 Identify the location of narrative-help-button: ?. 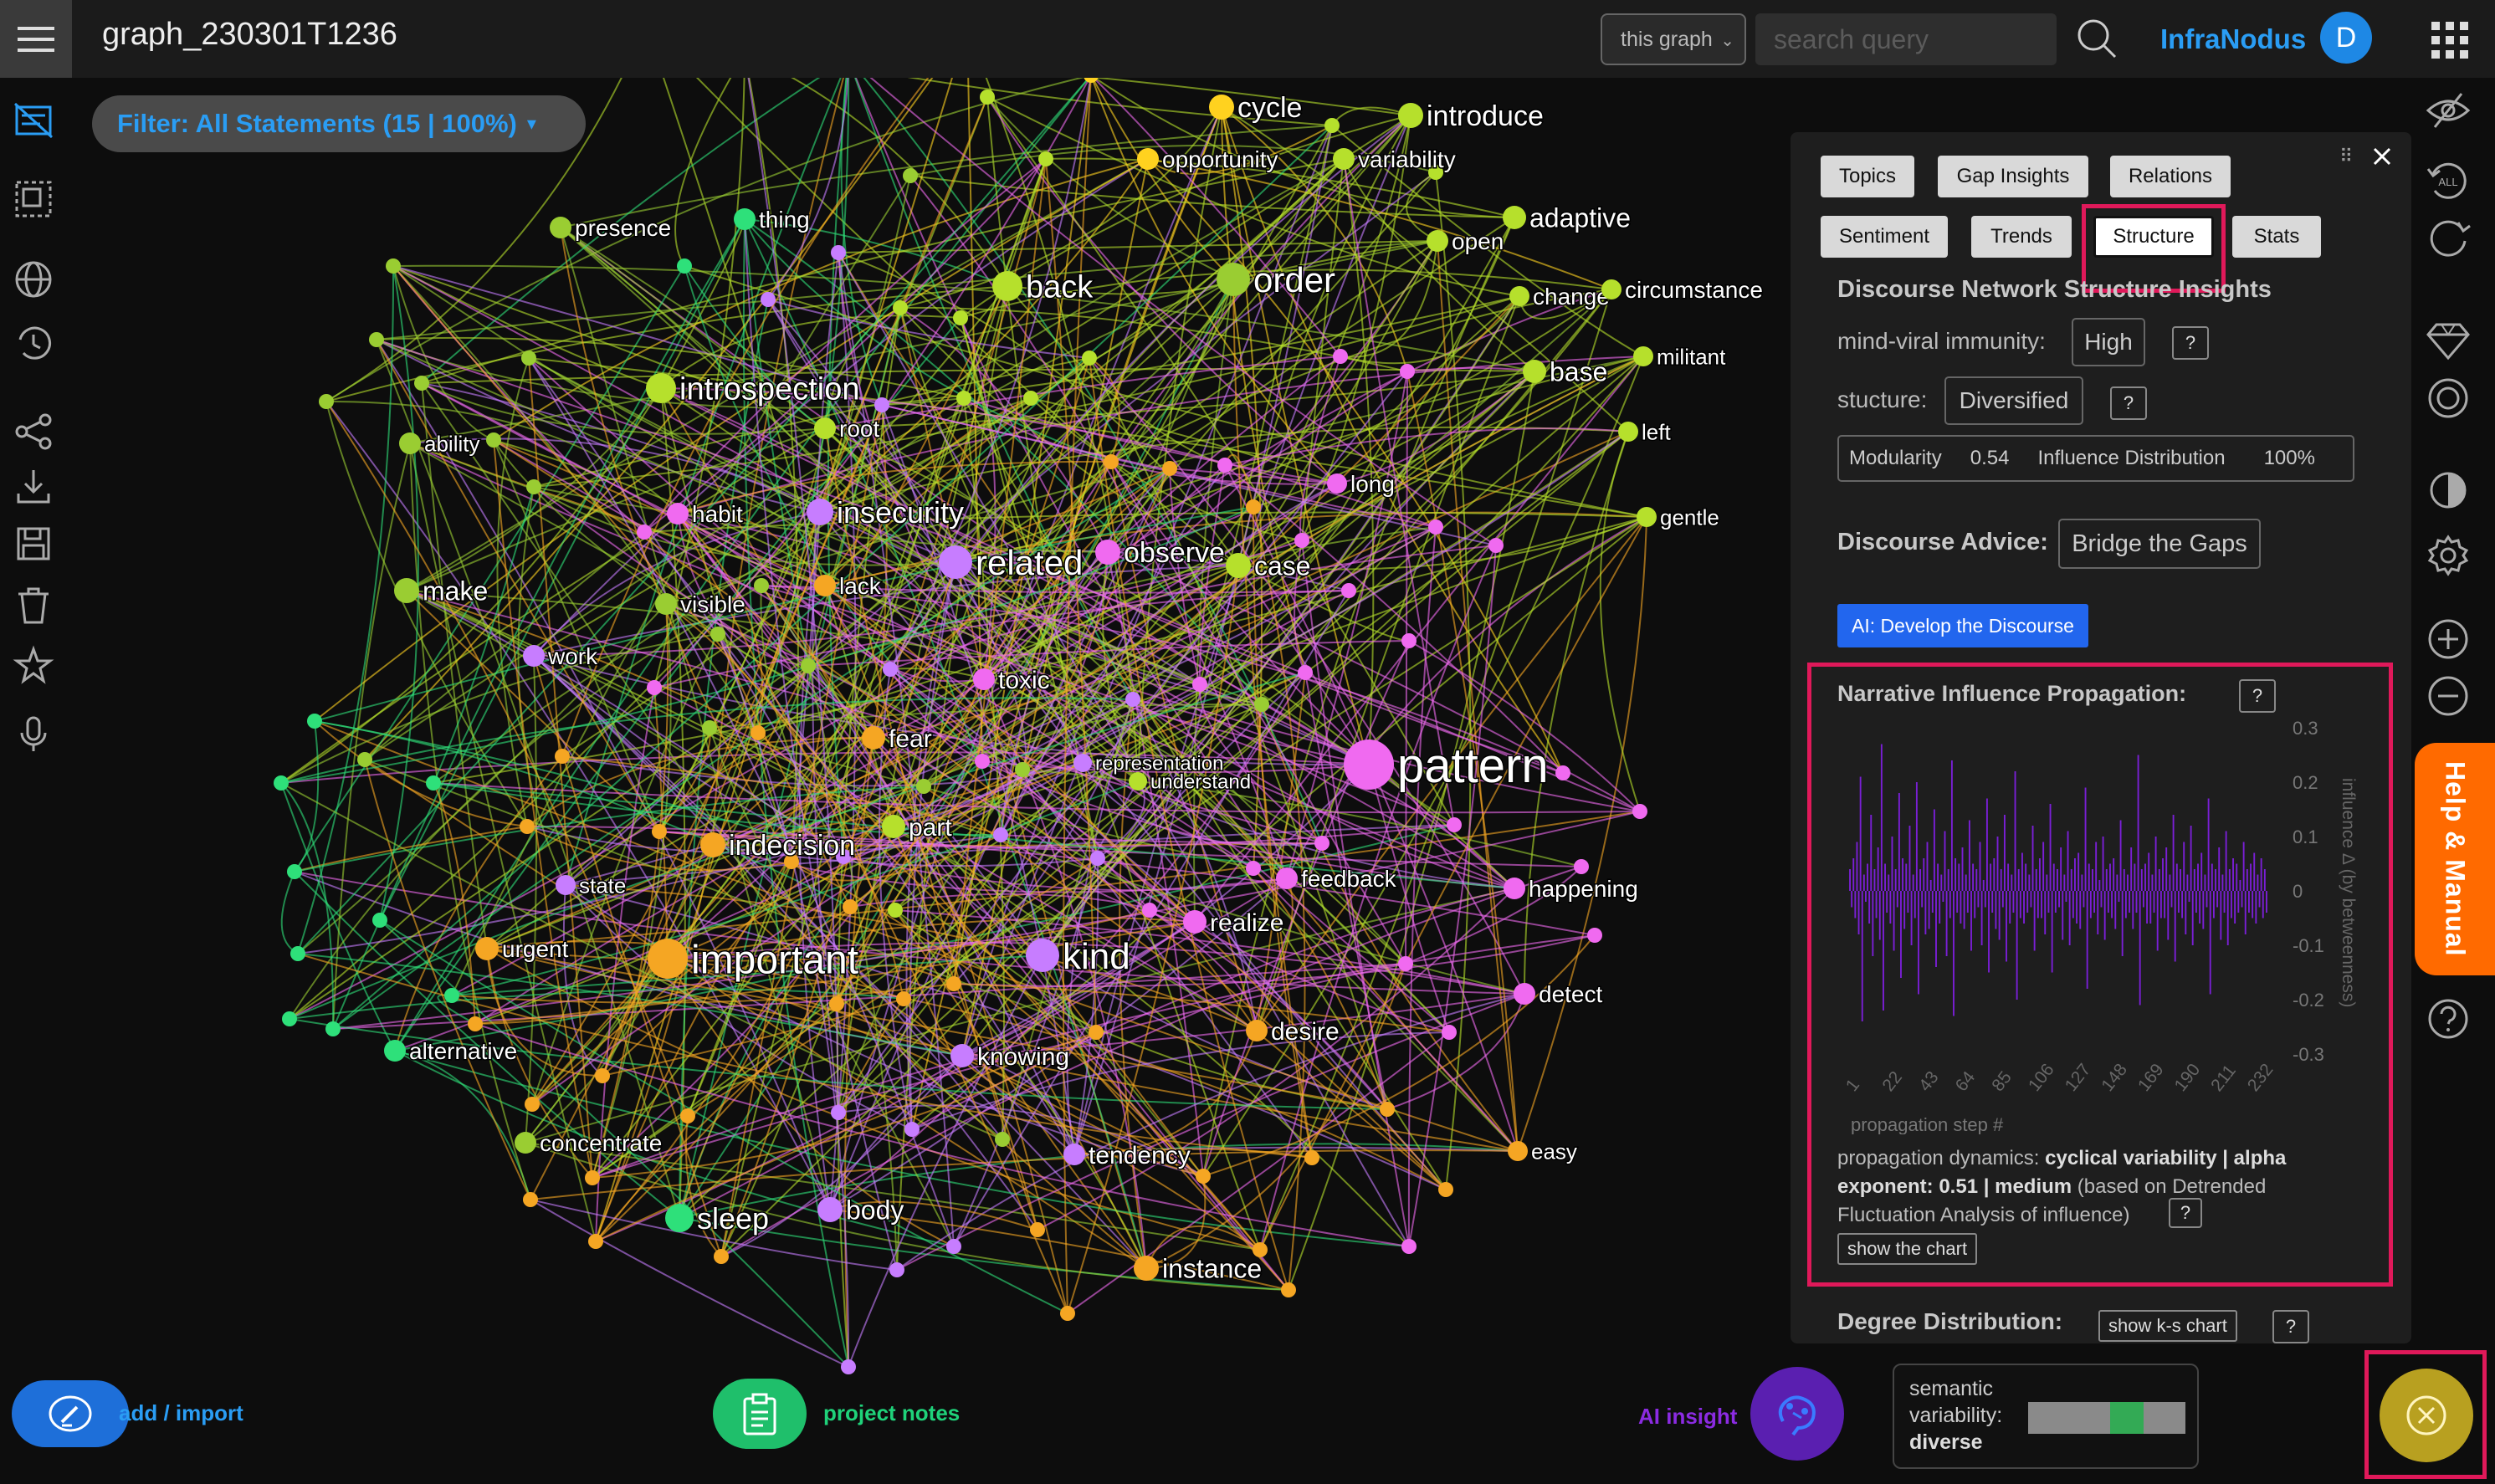
(2257, 696).